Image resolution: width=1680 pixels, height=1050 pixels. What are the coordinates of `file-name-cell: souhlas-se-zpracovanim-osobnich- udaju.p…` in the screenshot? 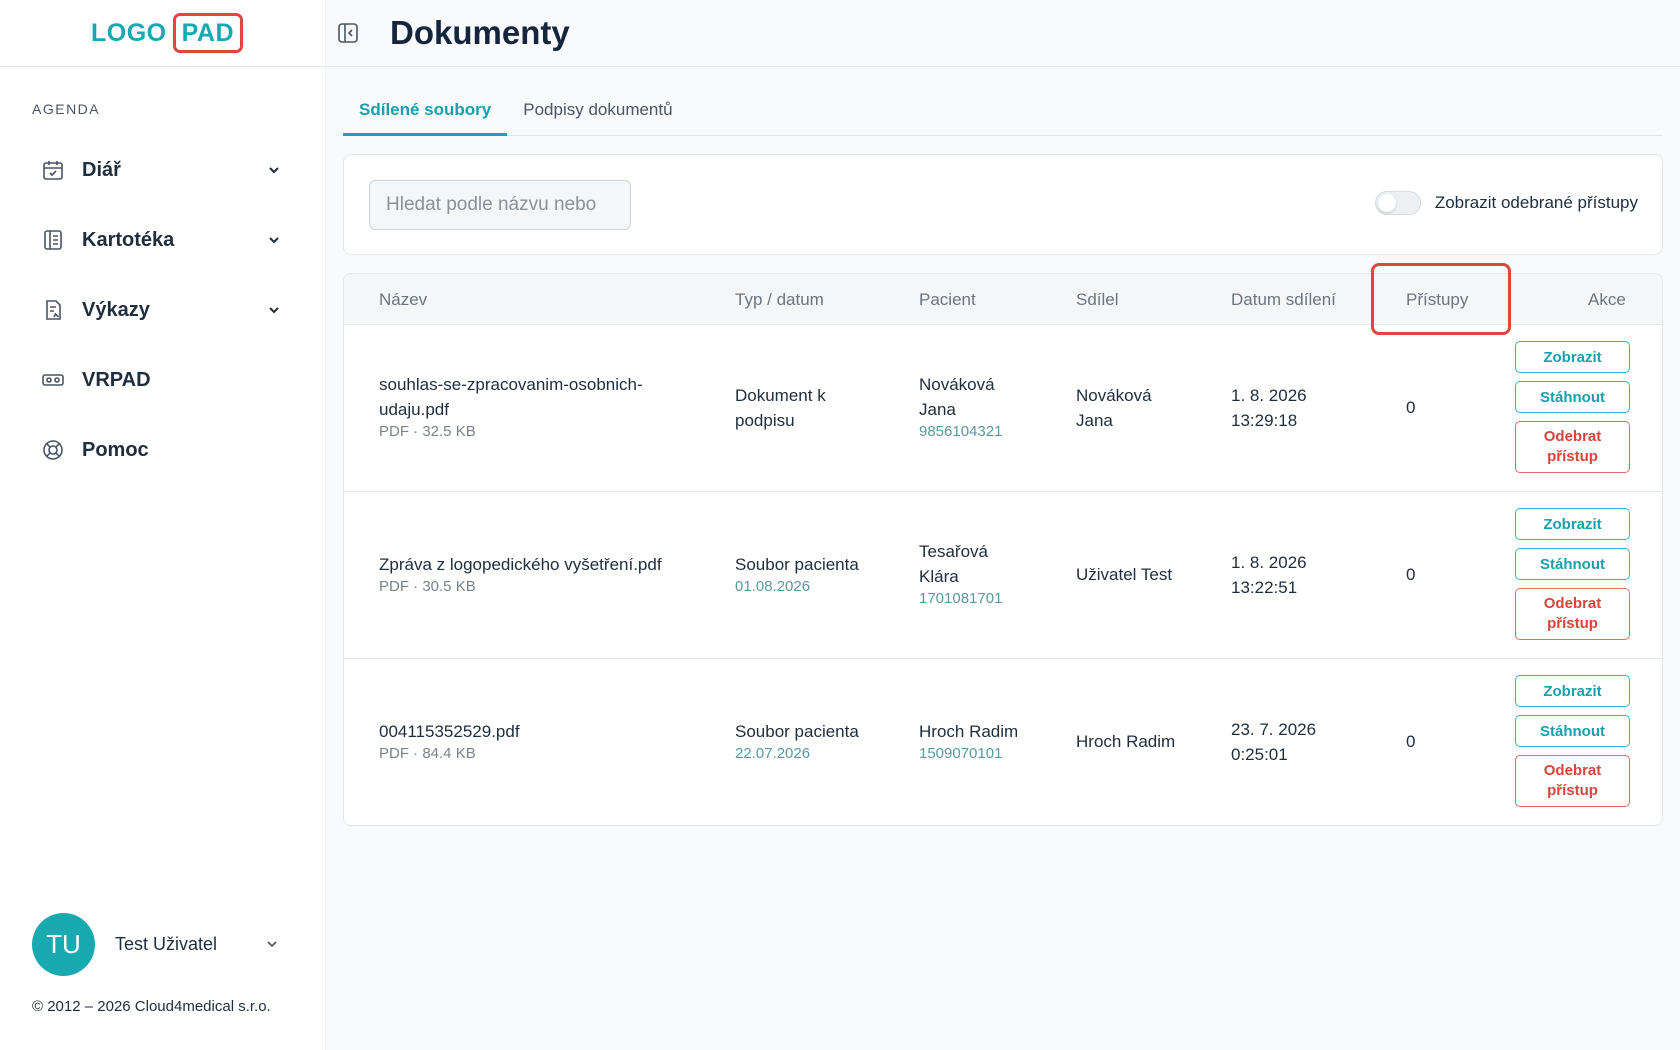 It's located at (511, 407).